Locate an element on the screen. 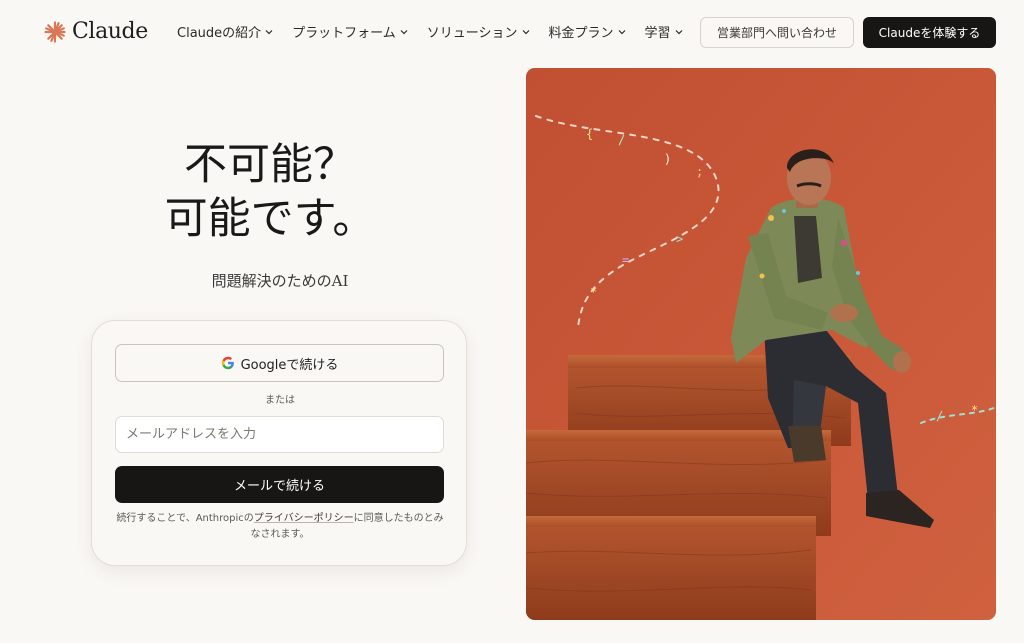 This screenshot has width=1024, height=643. main-menu: Claudeの紹介 プラットフォーム ソリューション 料金プラン 学習 is located at coordinates (430, 31).